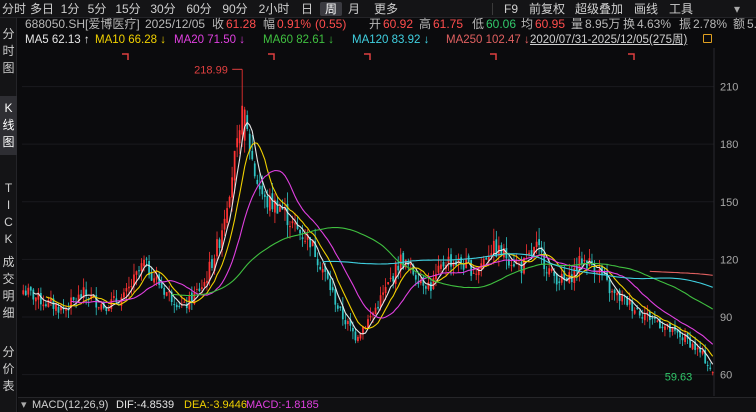  What do you see at coordinates (511, 9) in the screenshot?
I see `toolbar-f9-button: F9` at bounding box center [511, 9].